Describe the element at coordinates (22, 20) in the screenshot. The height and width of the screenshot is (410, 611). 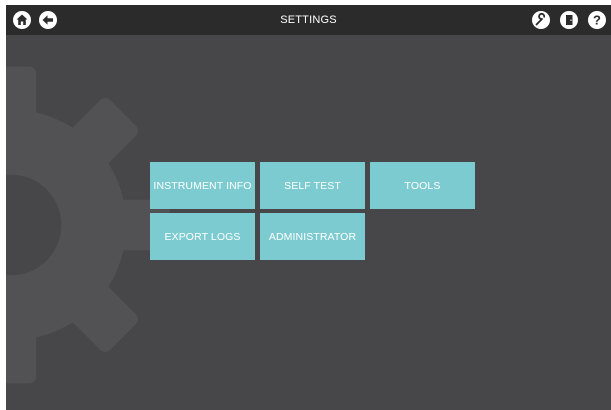
I see `home-icon` at that location.